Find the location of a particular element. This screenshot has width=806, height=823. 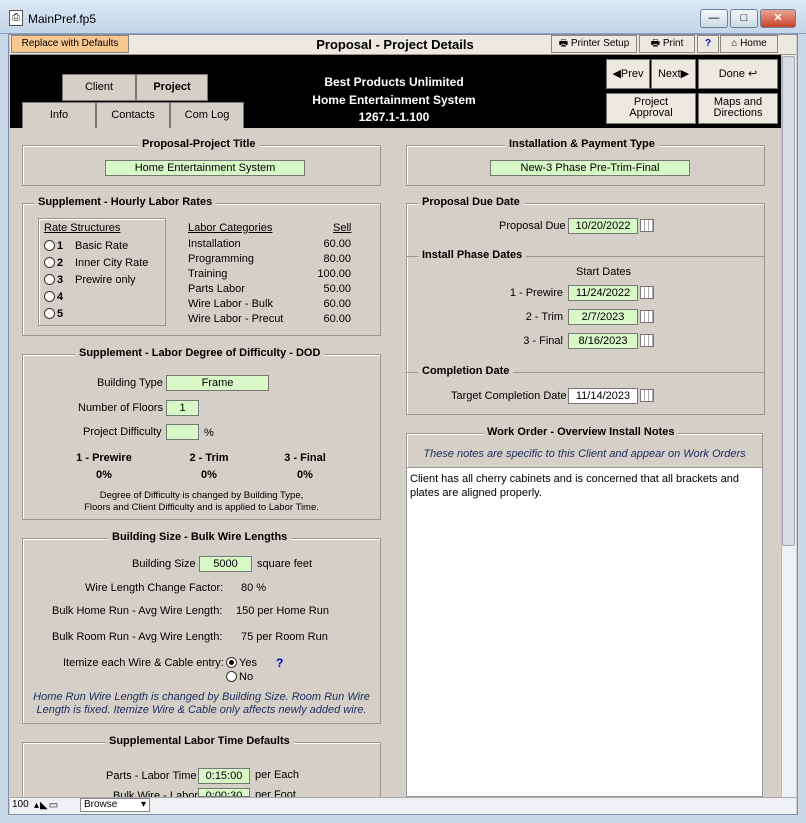

tab-project: Project is located at coordinates (172, 87).